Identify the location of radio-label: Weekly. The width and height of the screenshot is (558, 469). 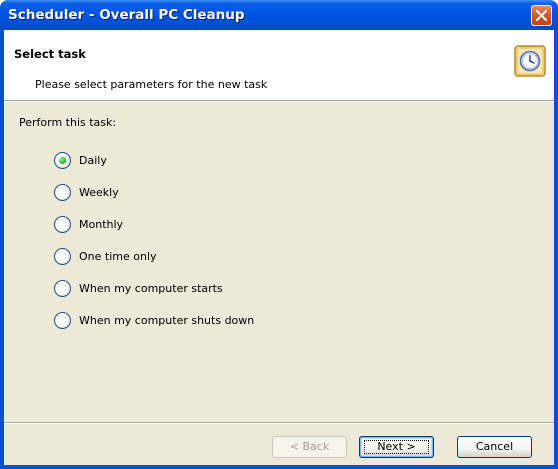
(99, 192).